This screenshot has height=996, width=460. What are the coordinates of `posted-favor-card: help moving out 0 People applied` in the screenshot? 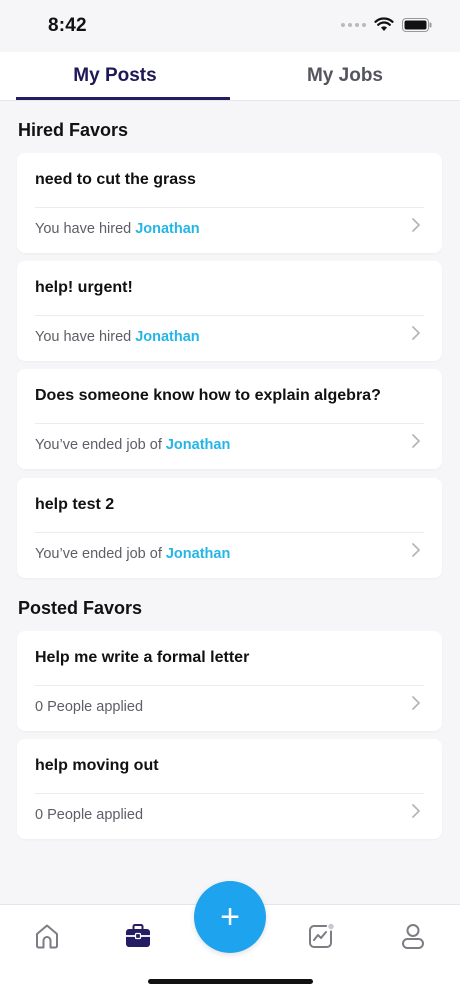 It's located at (229, 789).